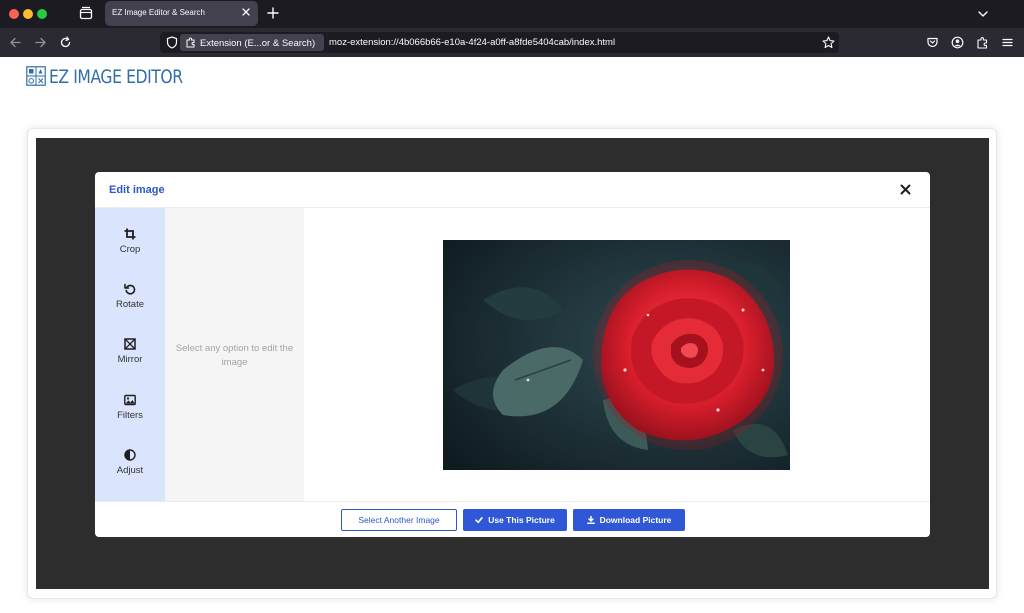 The width and height of the screenshot is (1024, 613). I want to click on forward-arrow-icon, so click(40, 42).